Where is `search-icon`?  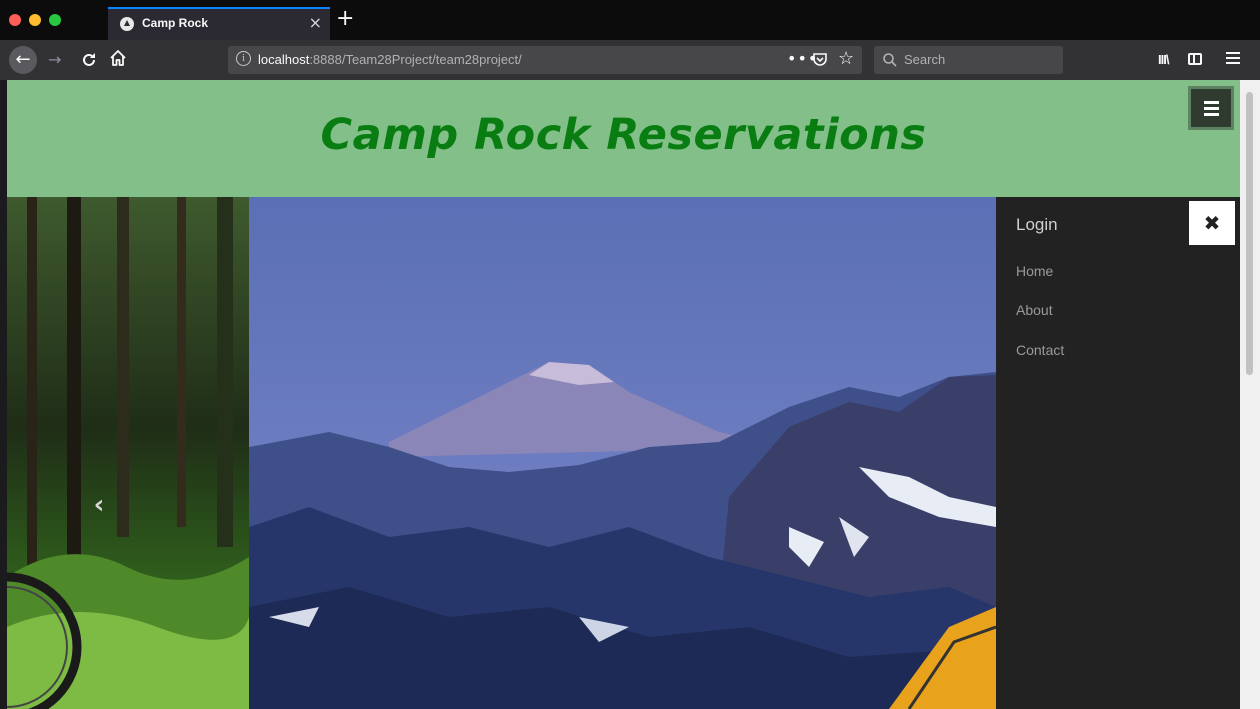
search-icon is located at coordinates (890, 60).